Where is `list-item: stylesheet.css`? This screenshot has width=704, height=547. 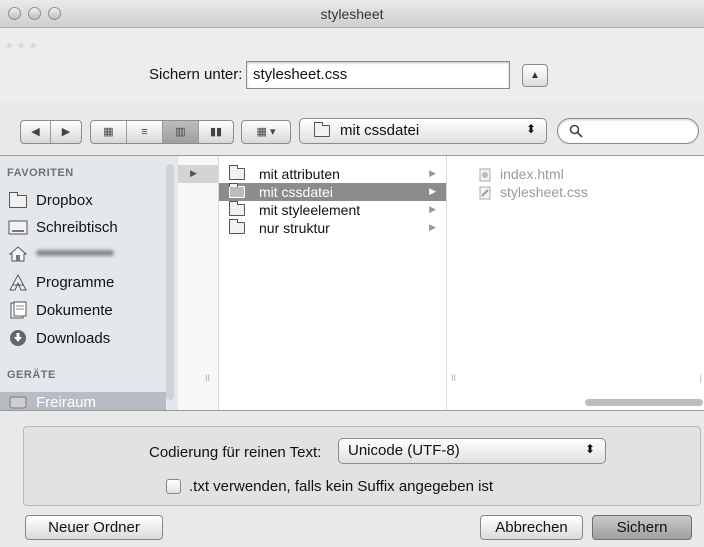 list-item: stylesheet.css is located at coordinates (575, 192).